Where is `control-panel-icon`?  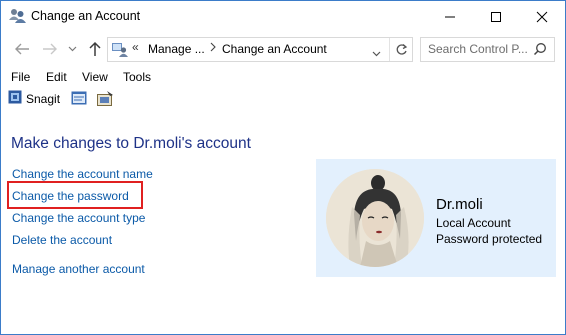 control-panel-icon is located at coordinates (120, 49).